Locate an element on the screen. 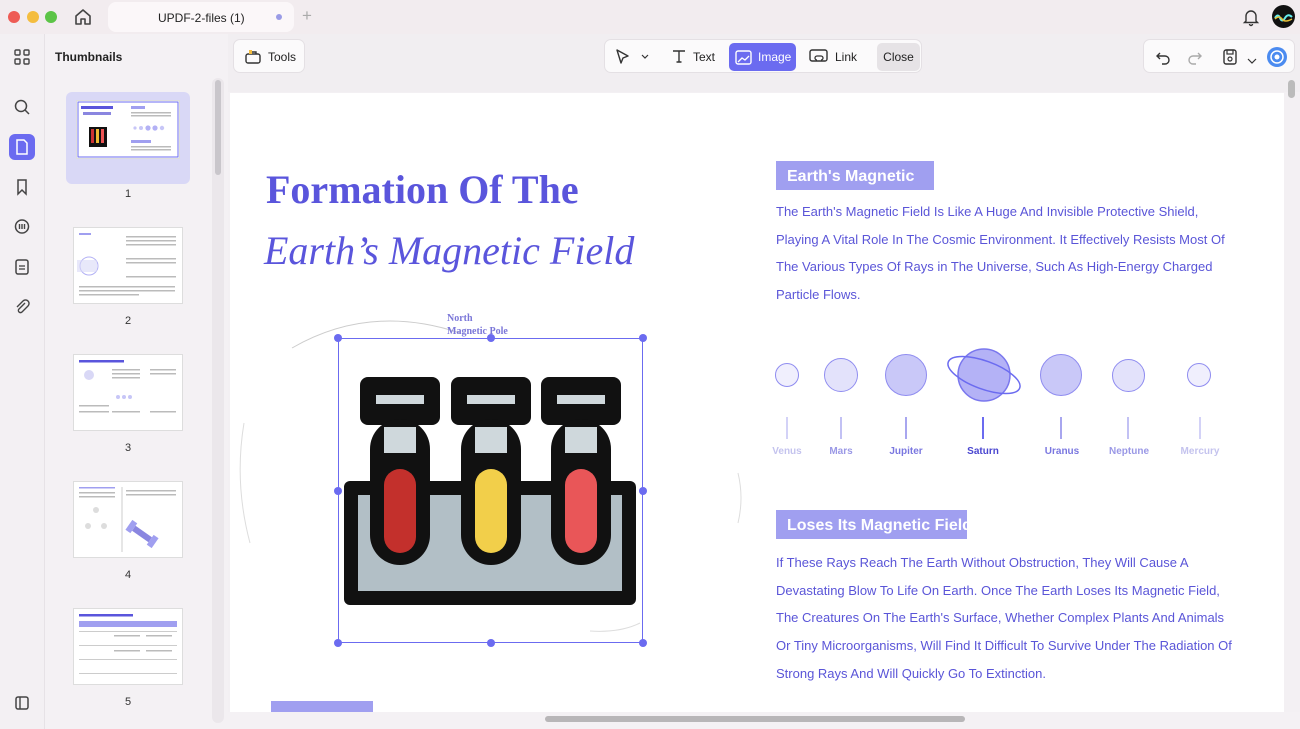 This screenshot has height=729, width=1300. undo-icon is located at coordinates (1163, 59).